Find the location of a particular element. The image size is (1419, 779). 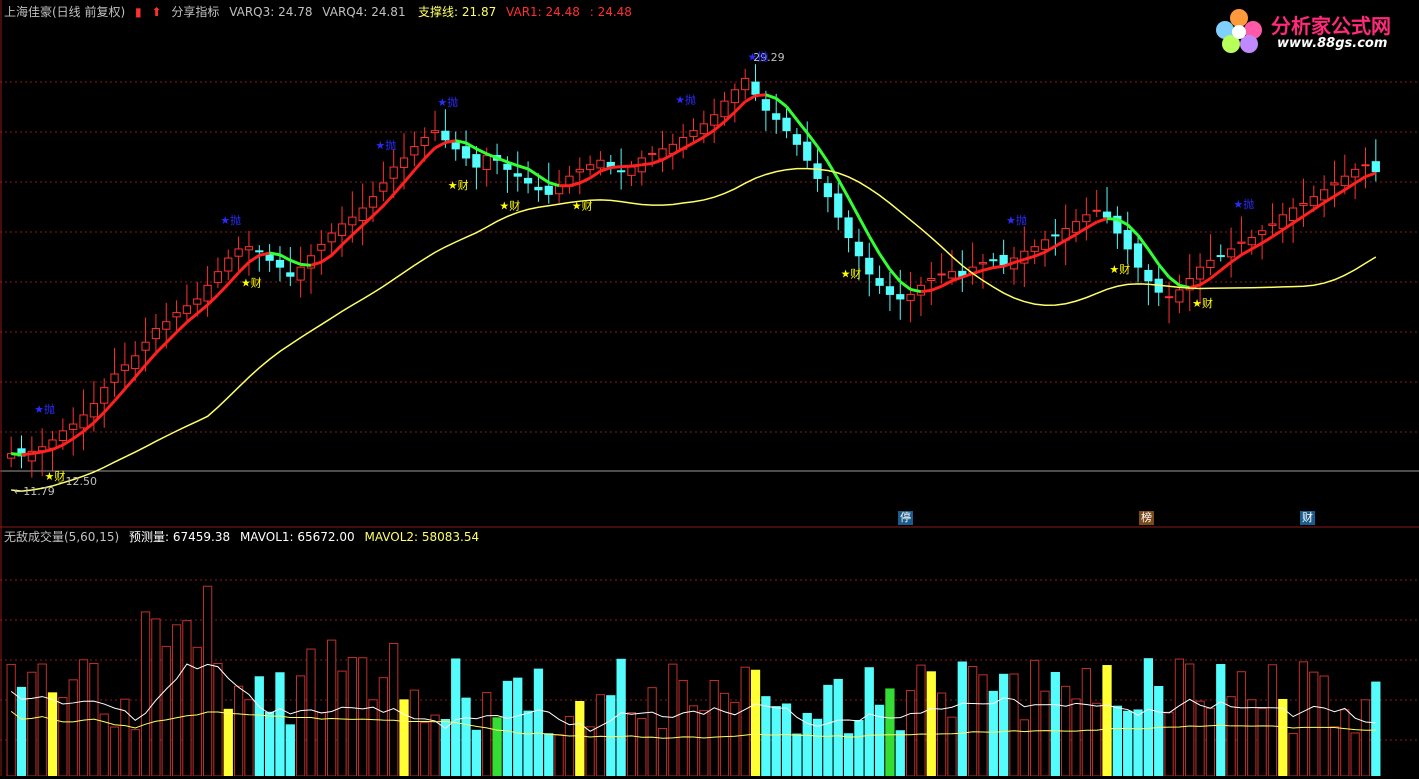

bottom-tag-rank: 榜 is located at coordinates (1146, 518).